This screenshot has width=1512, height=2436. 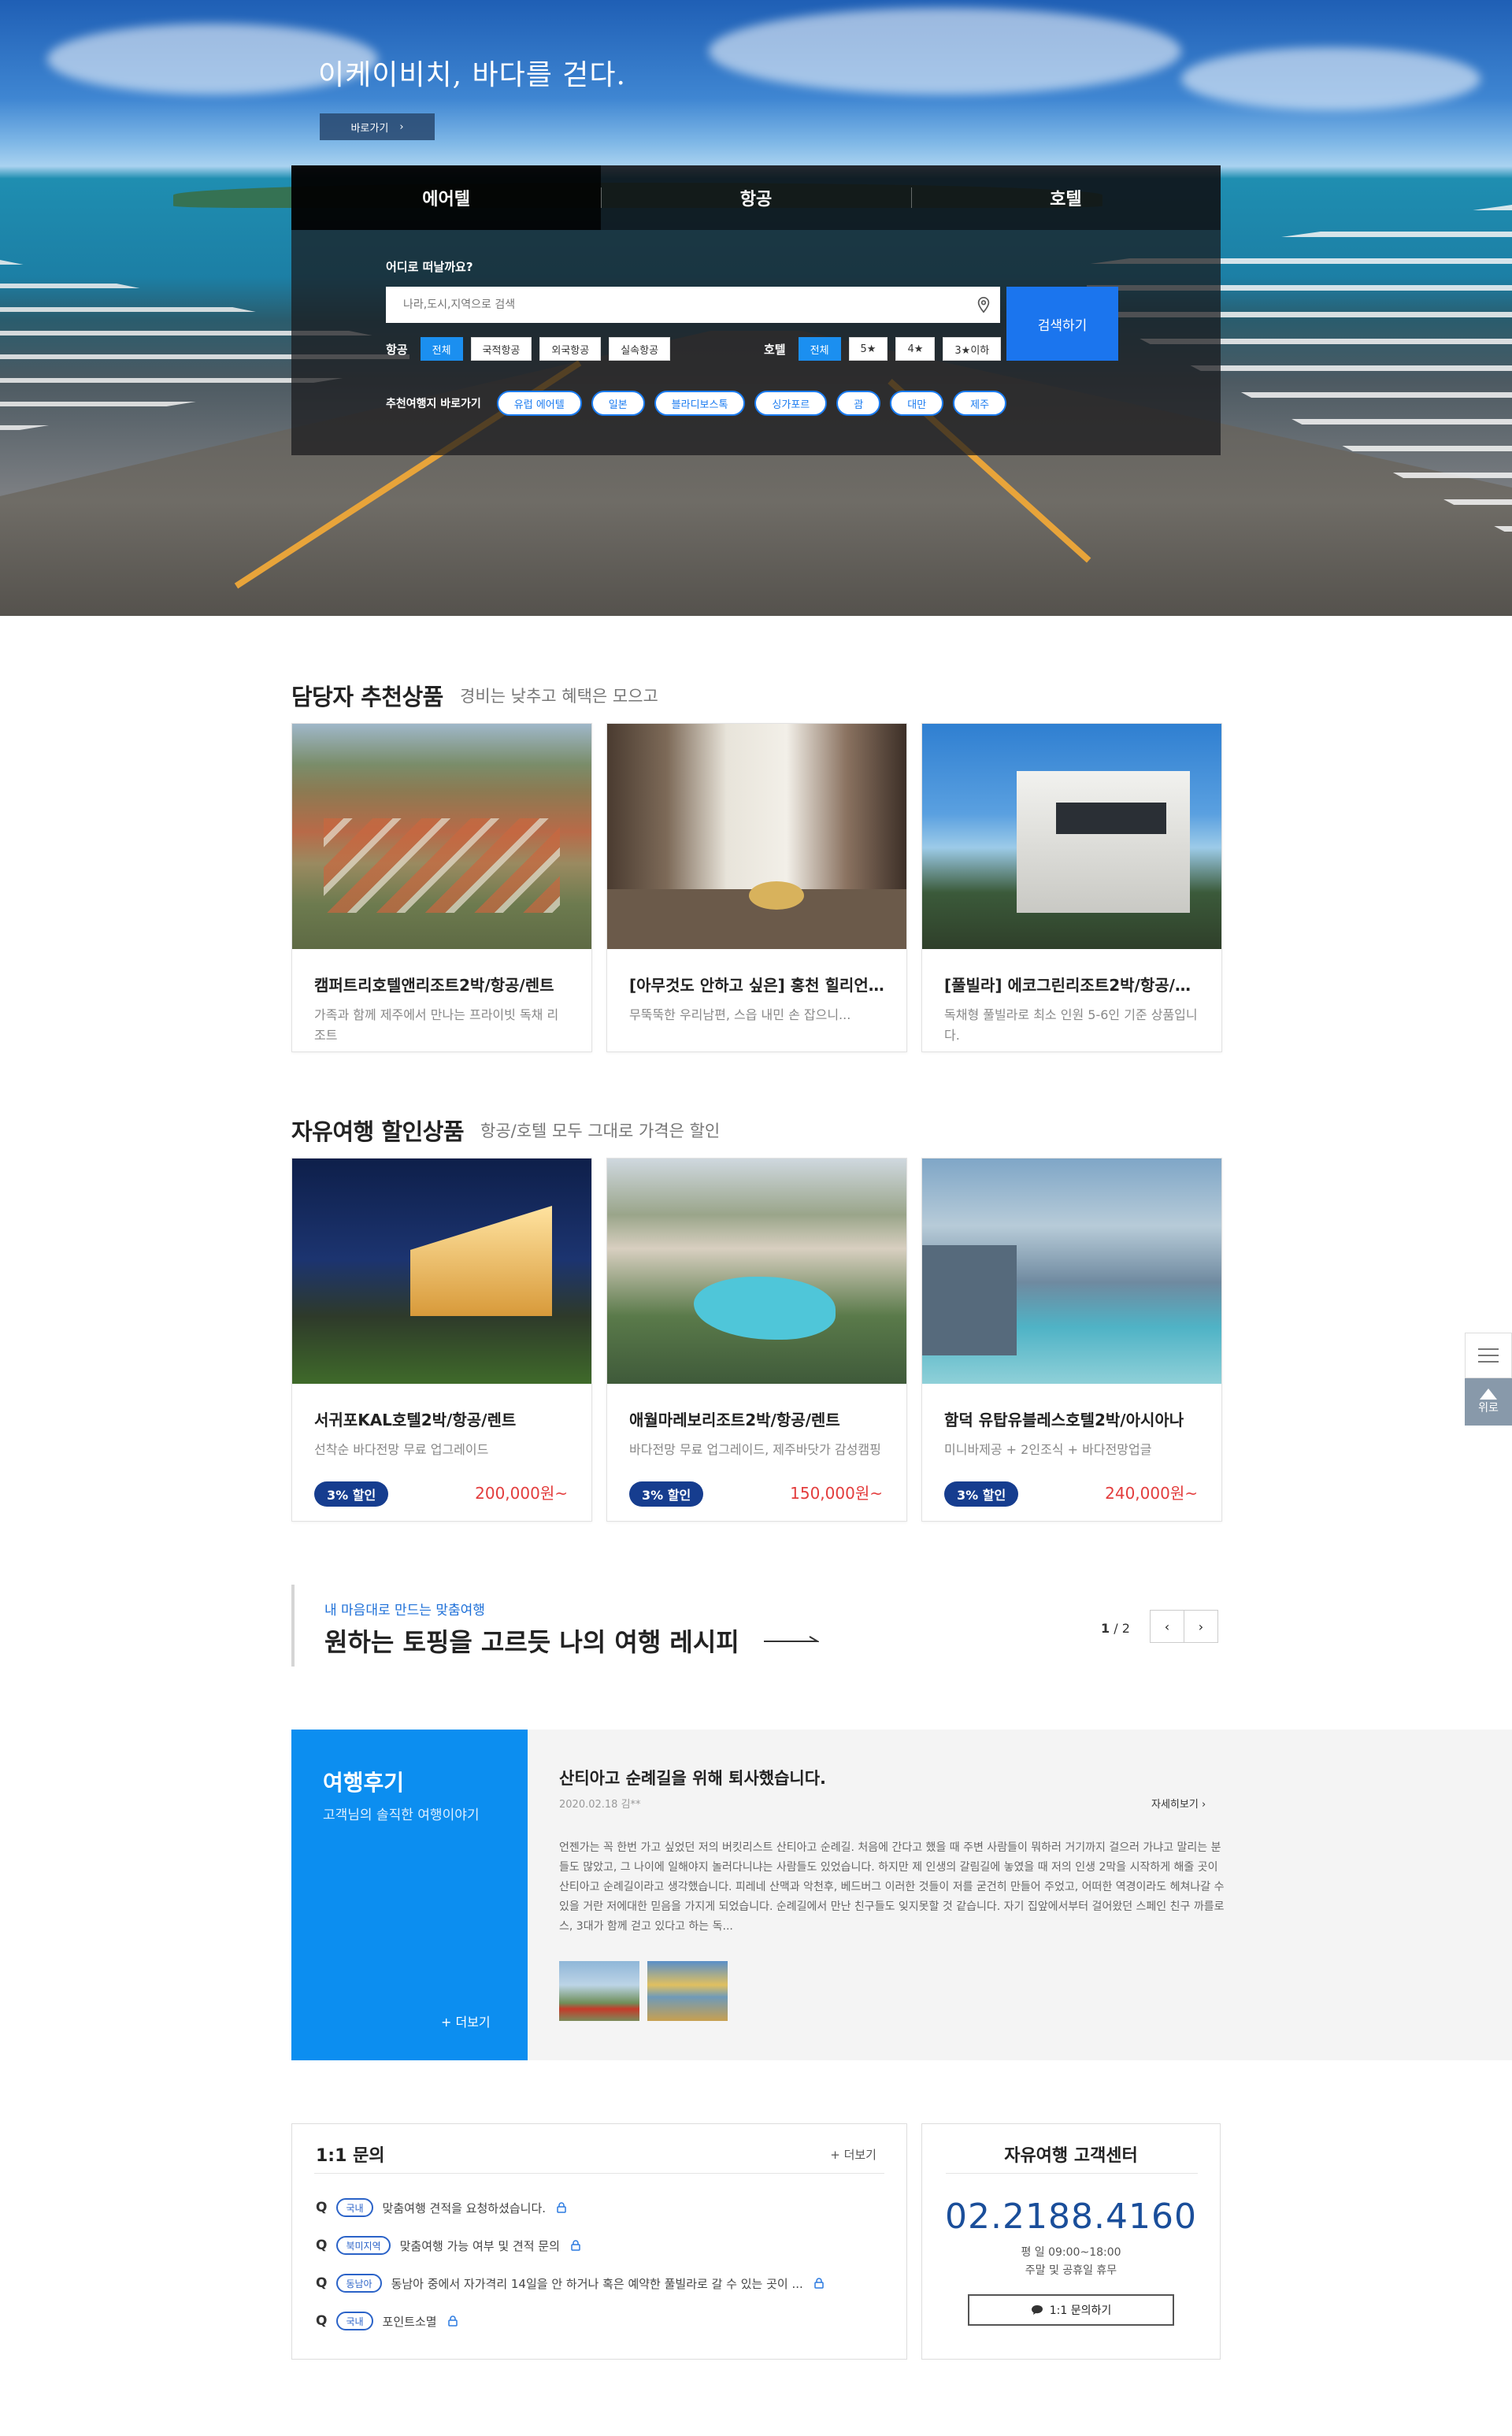 I want to click on arrow-up-icon, so click(x=1488, y=1394).